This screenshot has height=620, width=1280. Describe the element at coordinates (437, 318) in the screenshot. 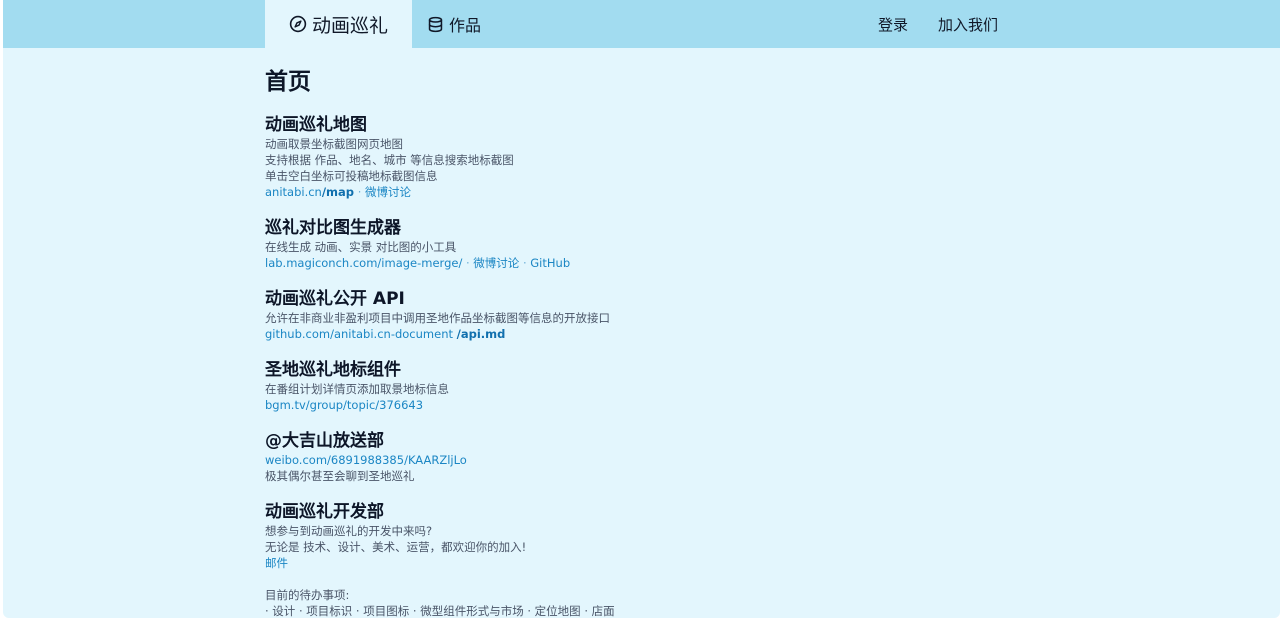

I see `section-text: 允许在非商业非盈利项目中调用圣地作品坐标截图等信息的开放接口` at that location.